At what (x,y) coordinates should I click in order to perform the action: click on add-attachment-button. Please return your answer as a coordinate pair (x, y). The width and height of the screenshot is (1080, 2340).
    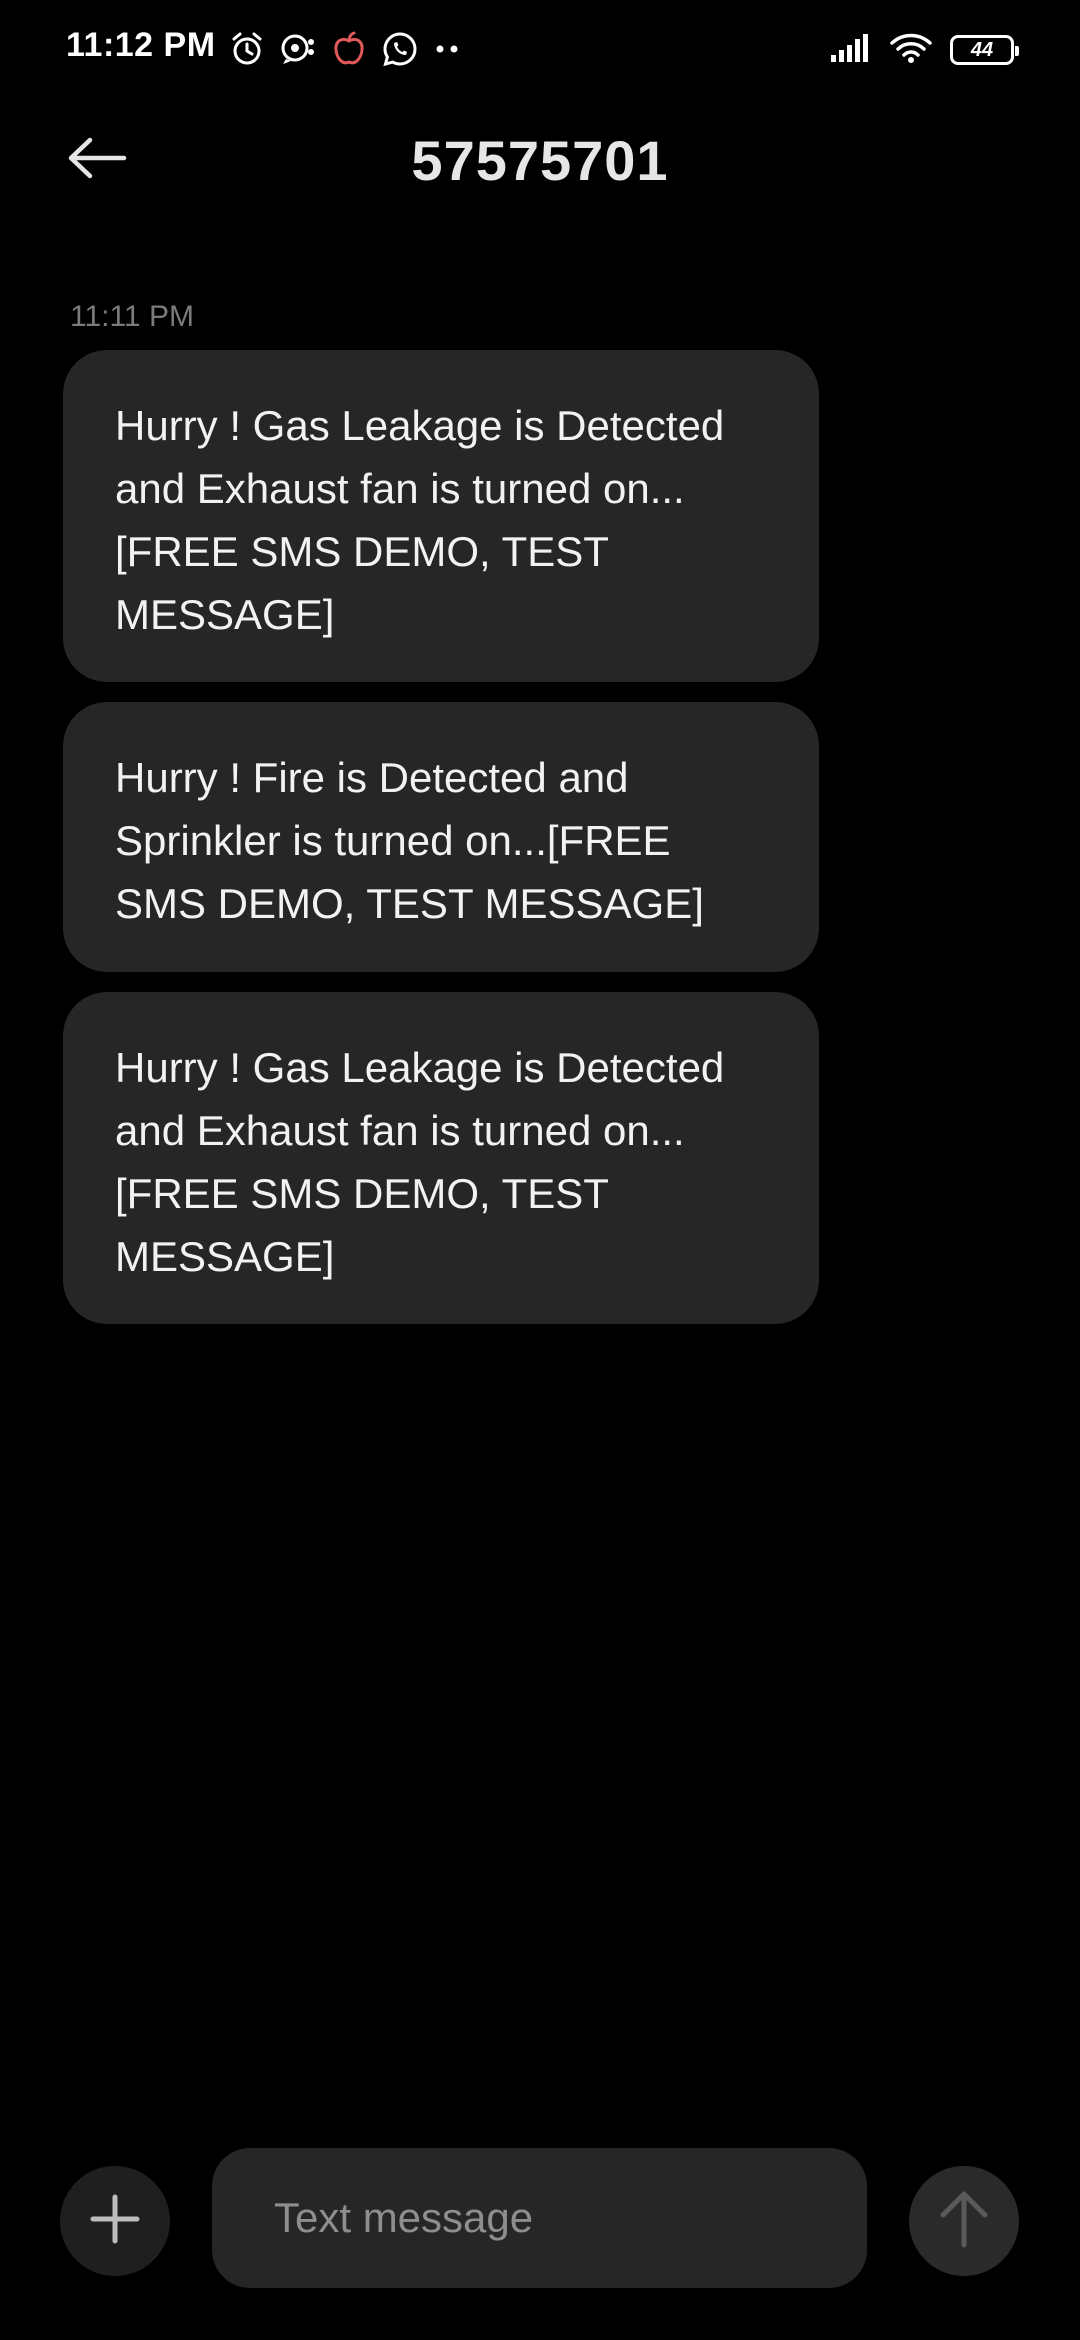
    Looking at the image, I should click on (115, 2221).